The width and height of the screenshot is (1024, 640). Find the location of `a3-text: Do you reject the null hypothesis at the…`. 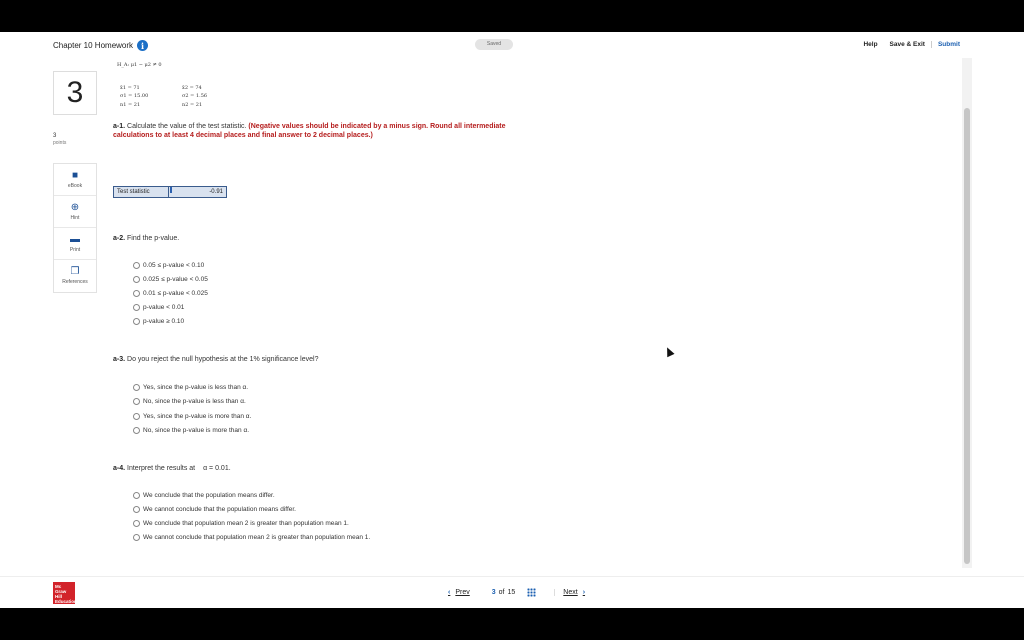

a3-text: Do you reject the null hypothesis at the… is located at coordinates (223, 359).